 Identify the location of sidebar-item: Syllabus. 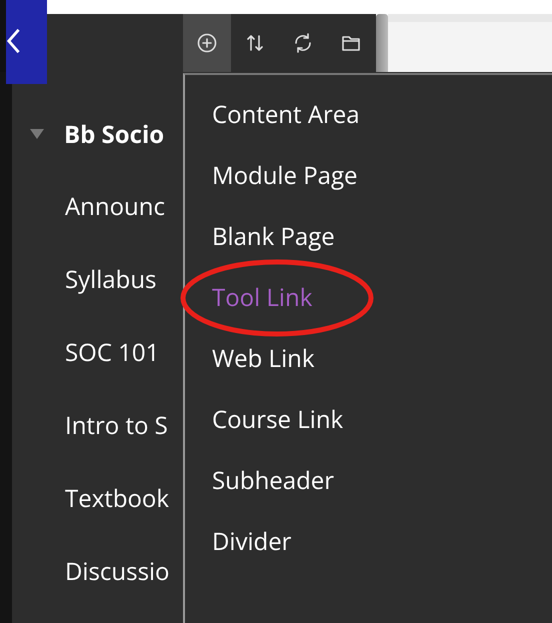
(124, 280).